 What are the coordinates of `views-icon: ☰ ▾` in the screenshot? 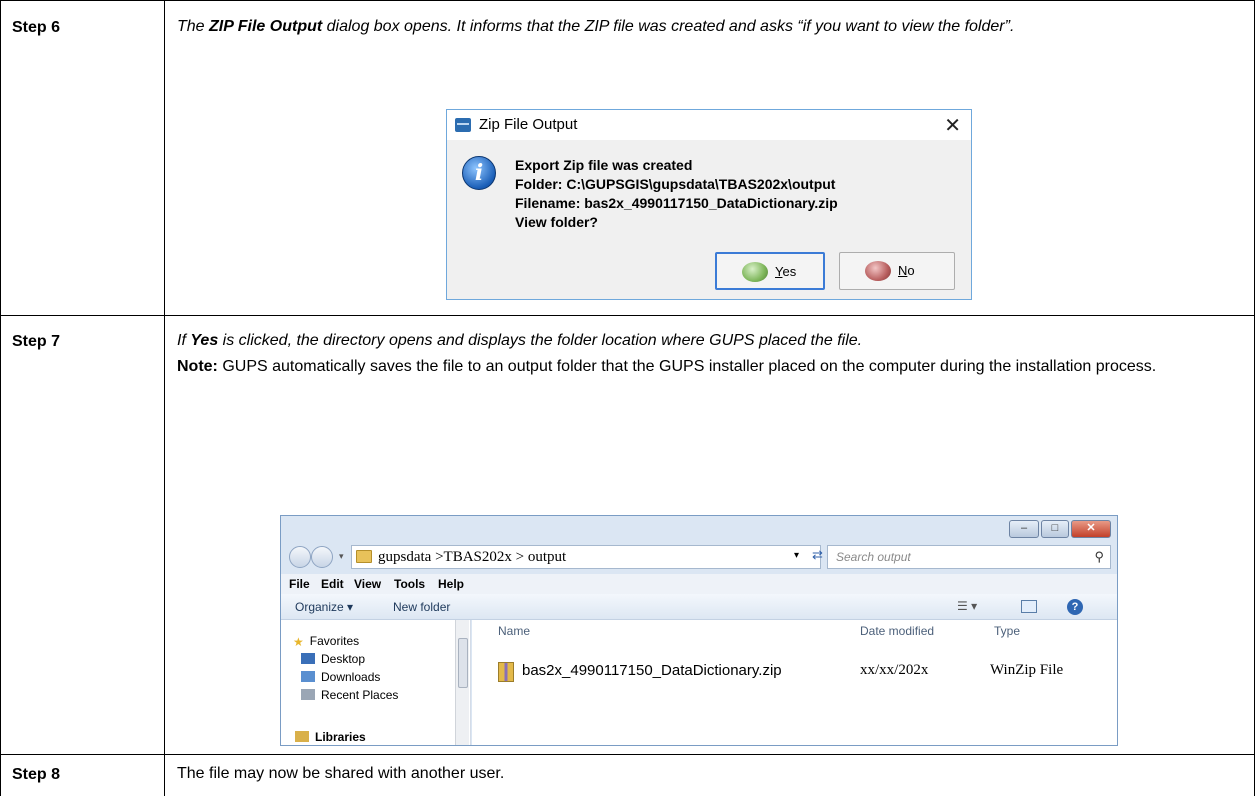 It's located at (967, 606).